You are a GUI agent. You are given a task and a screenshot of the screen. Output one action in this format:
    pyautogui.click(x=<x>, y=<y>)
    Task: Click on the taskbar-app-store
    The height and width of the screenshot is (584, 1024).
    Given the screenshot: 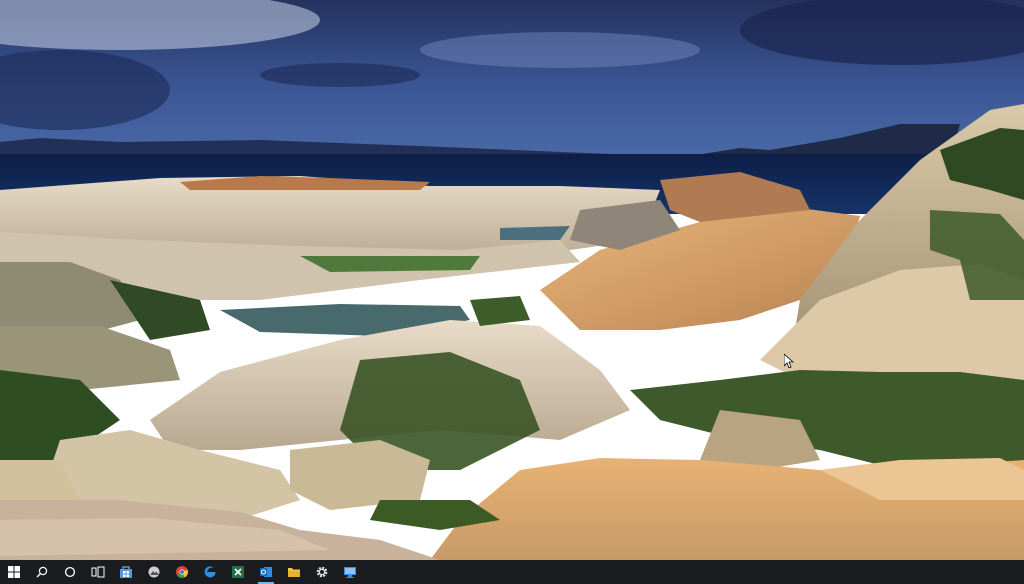 What is the action you would take?
    pyautogui.click(x=126, y=572)
    